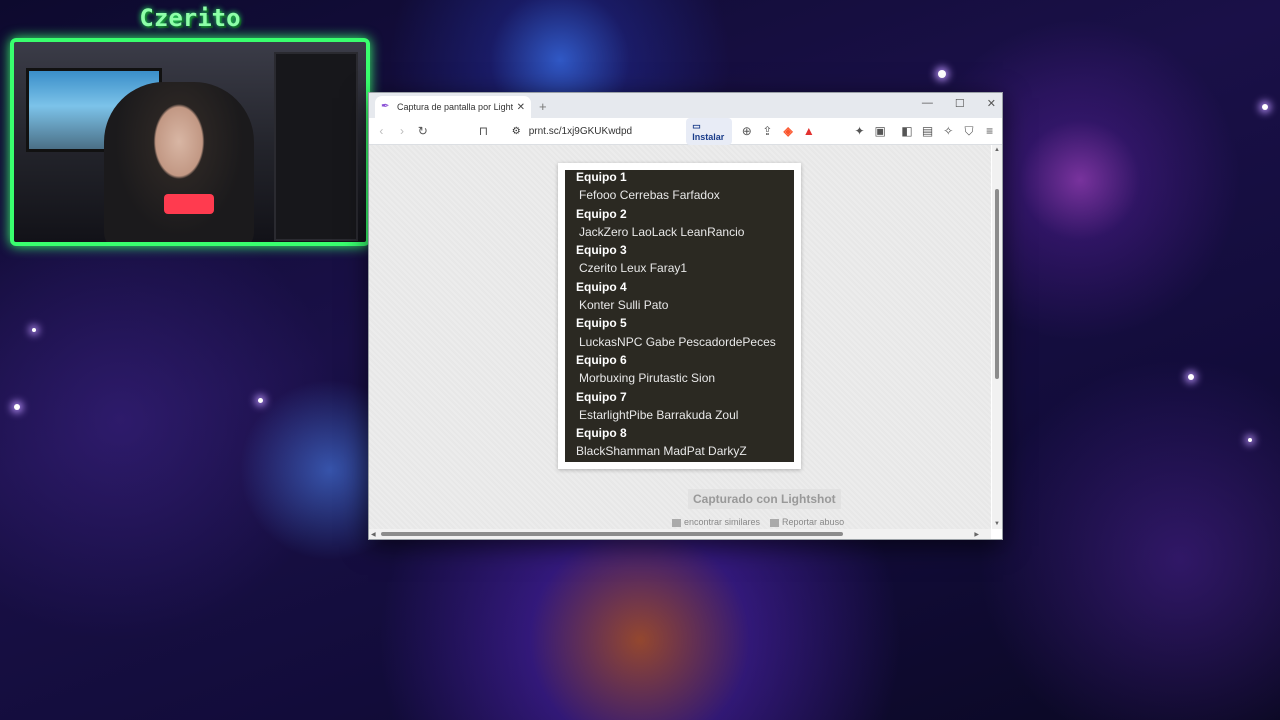 This screenshot has width=1280, height=720. What do you see at coordinates (516, 131) in the screenshot?
I see `site-info-icon: ⚙` at bounding box center [516, 131].